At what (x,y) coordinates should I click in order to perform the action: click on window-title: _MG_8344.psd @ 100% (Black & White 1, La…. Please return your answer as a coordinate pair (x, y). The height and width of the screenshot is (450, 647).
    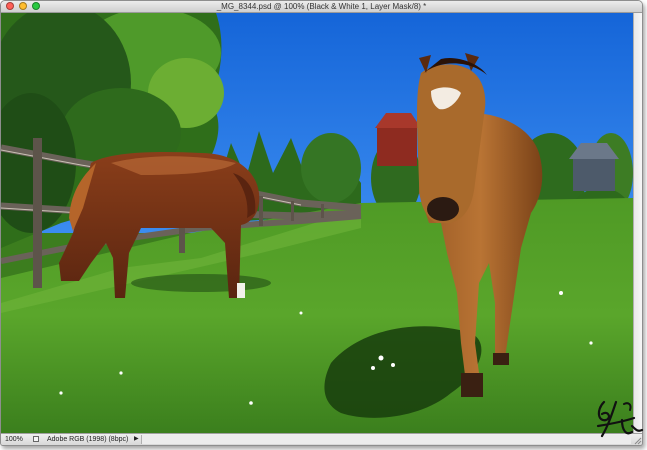
    Looking at the image, I should click on (321, 6).